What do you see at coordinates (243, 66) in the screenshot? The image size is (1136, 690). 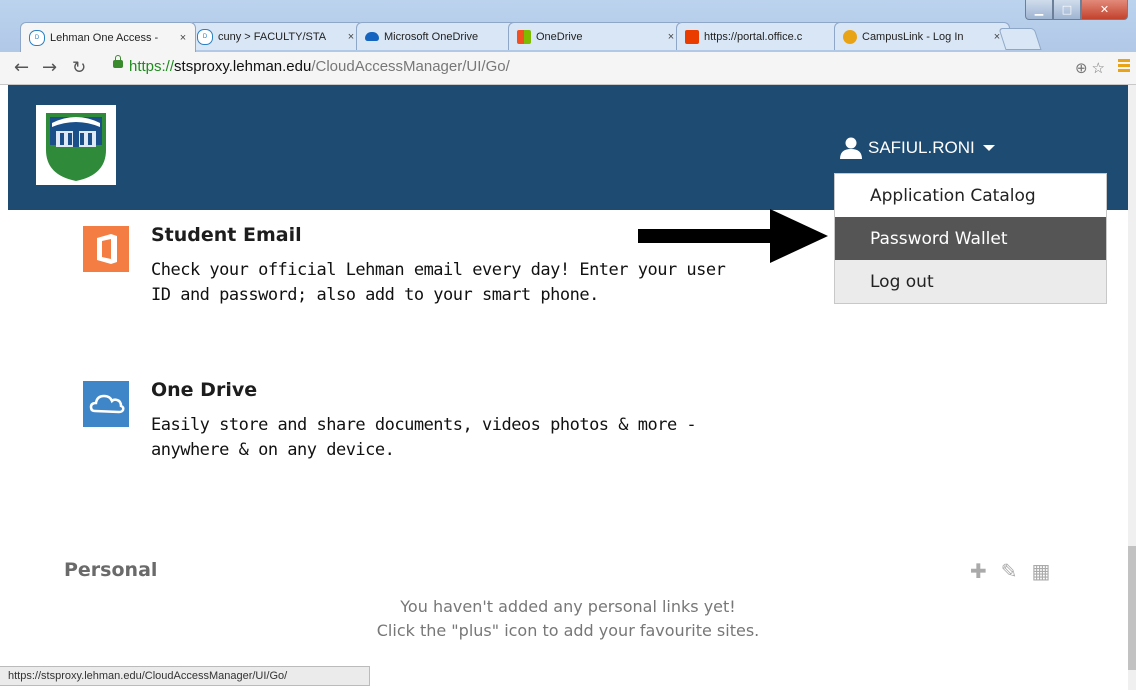 I see `url-host: stsproxy.lehman.edu` at bounding box center [243, 66].